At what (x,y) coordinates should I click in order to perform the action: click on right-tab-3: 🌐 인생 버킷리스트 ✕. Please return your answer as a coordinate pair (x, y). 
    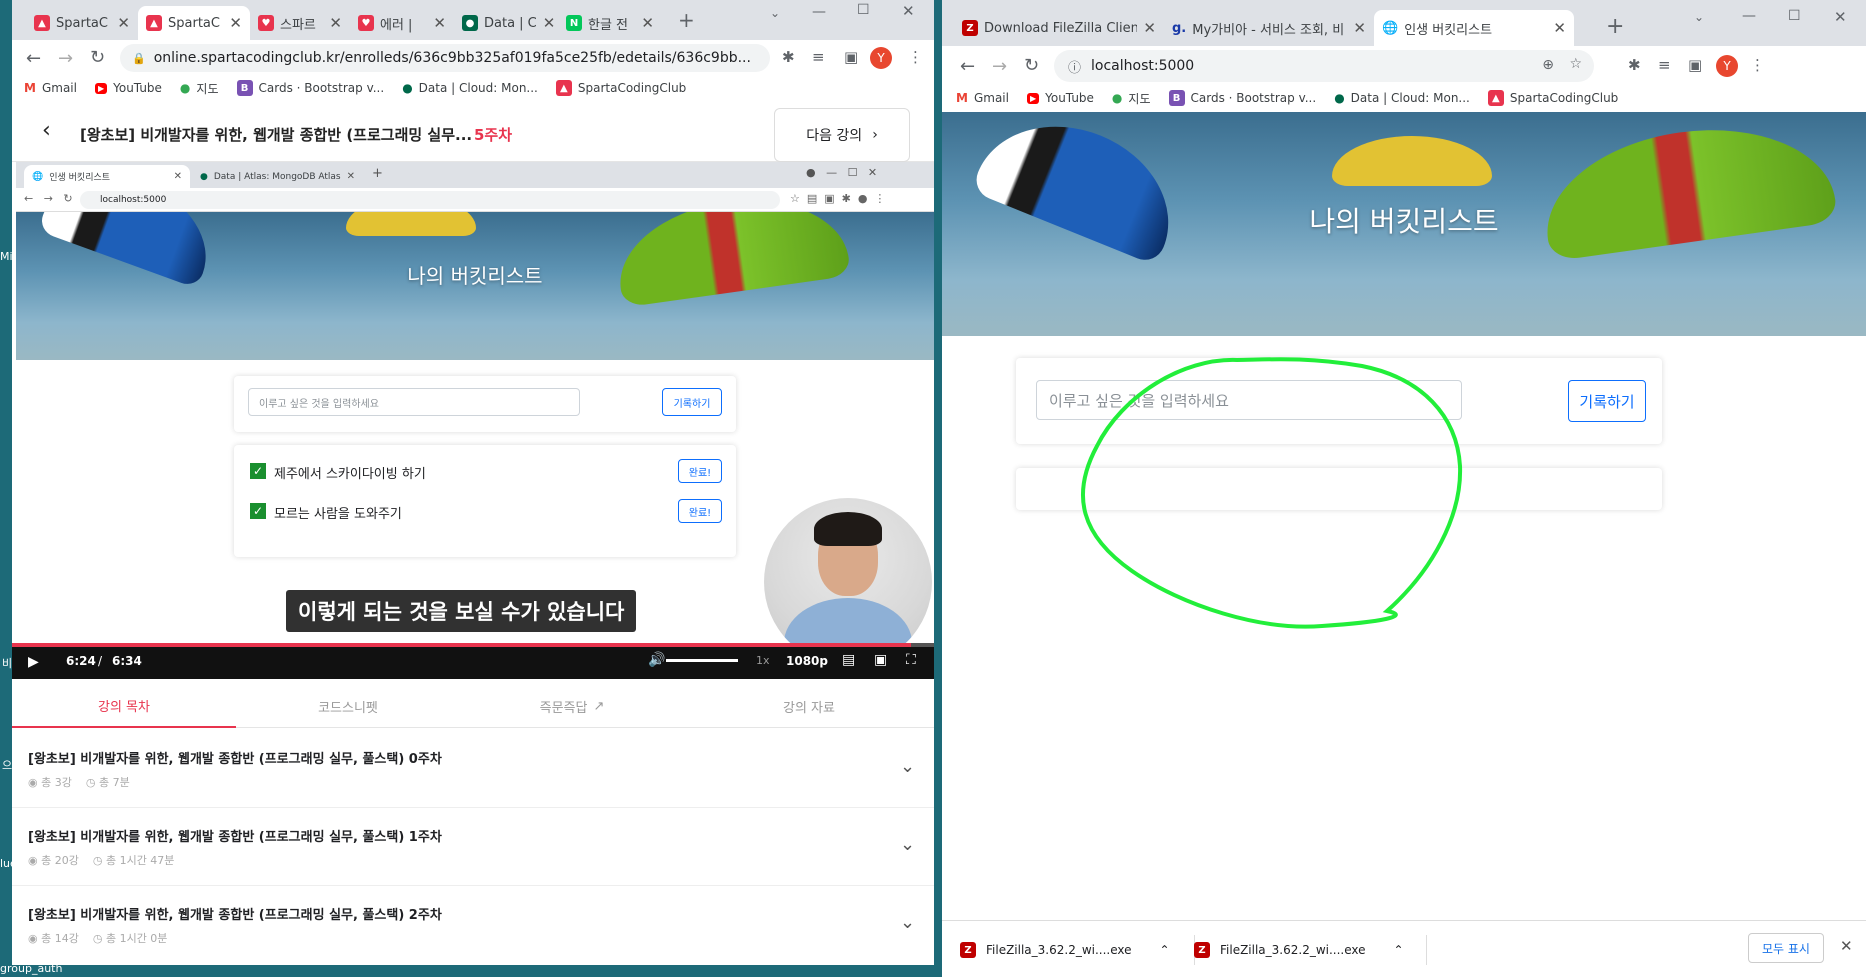
    Looking at the image, I should click on (1474, 28).